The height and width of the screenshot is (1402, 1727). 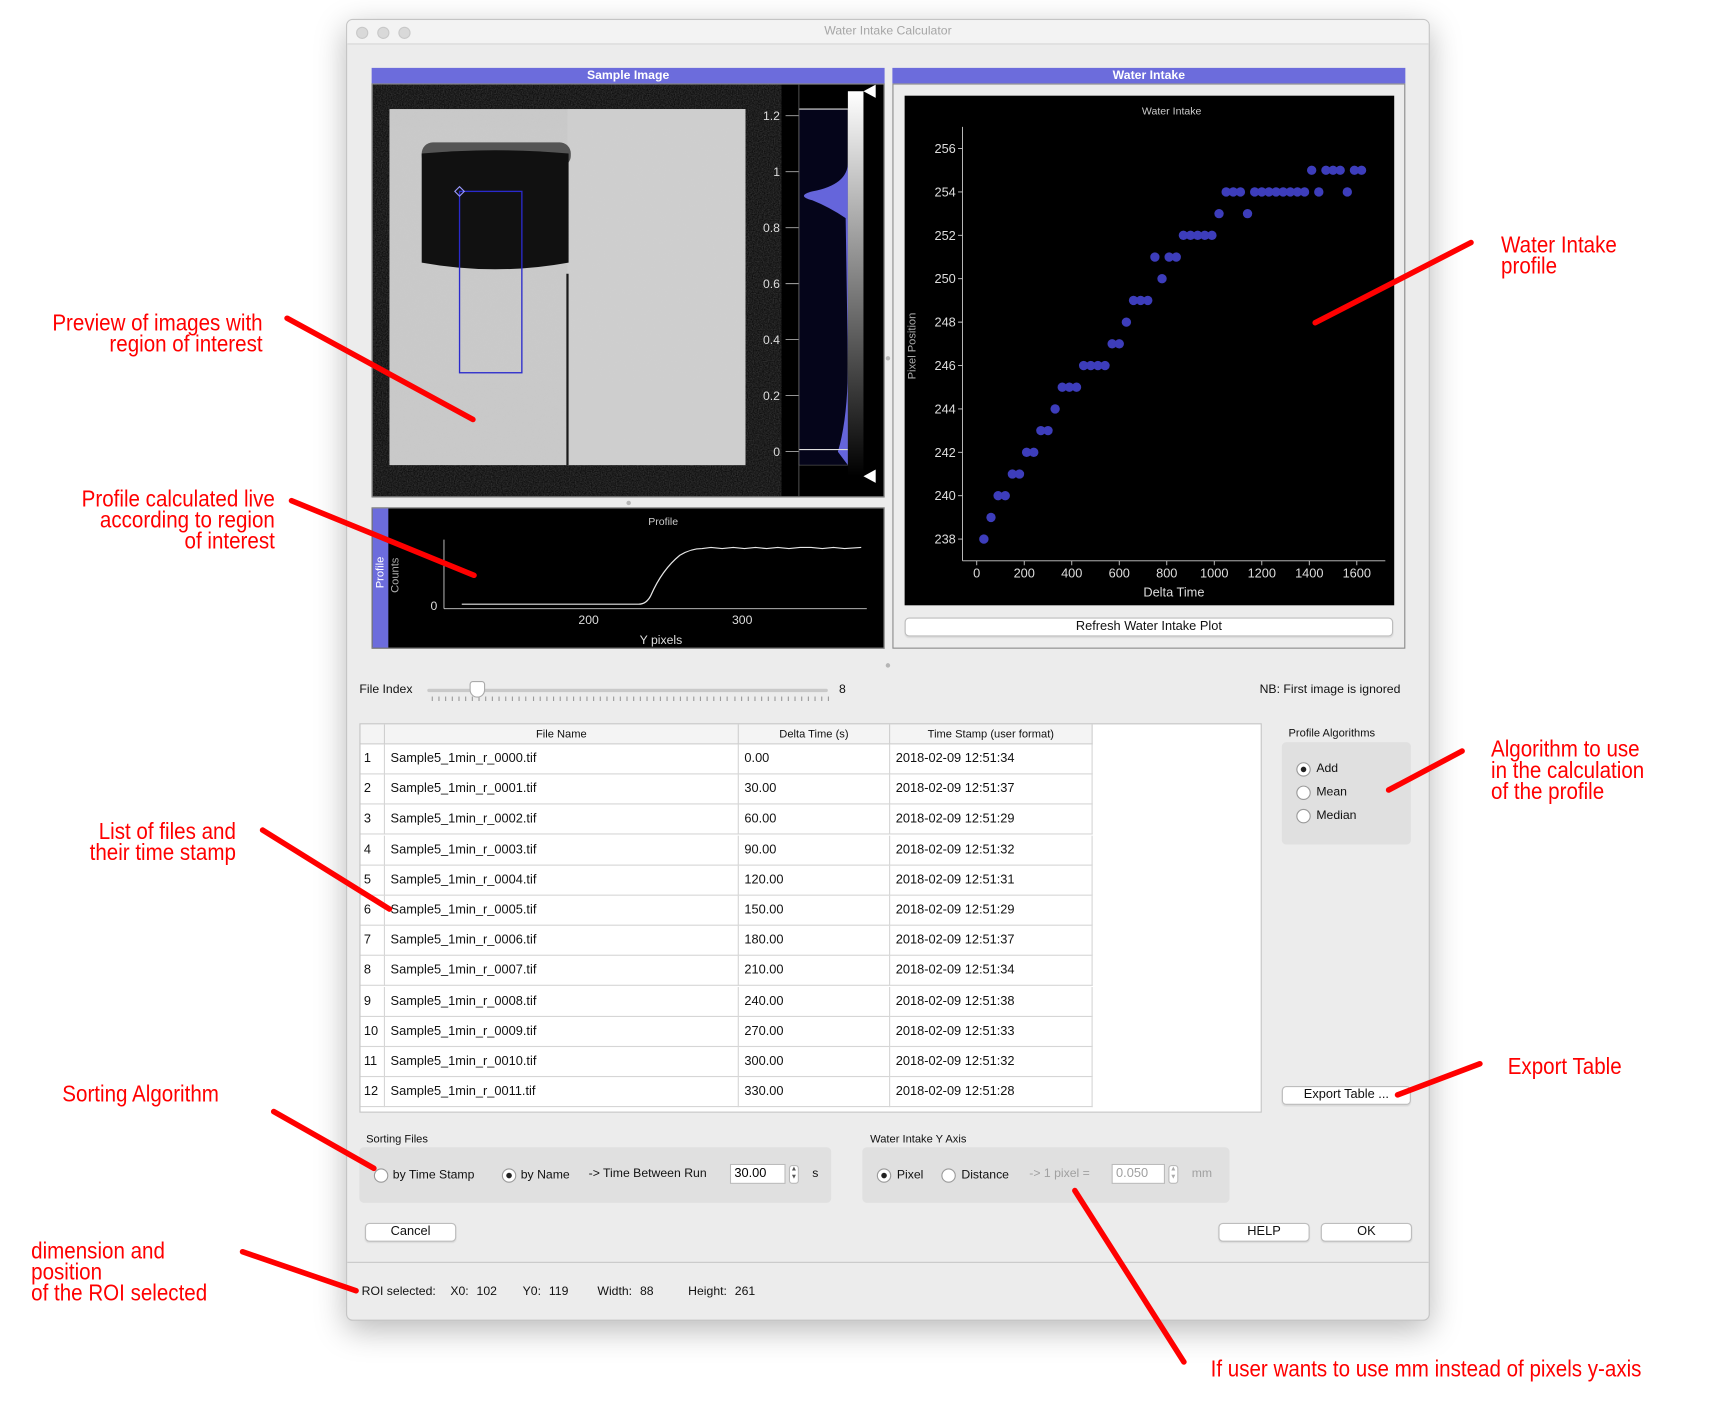 I want to click on delta-time-cell: 300.00, so click(x=815, y=1062).